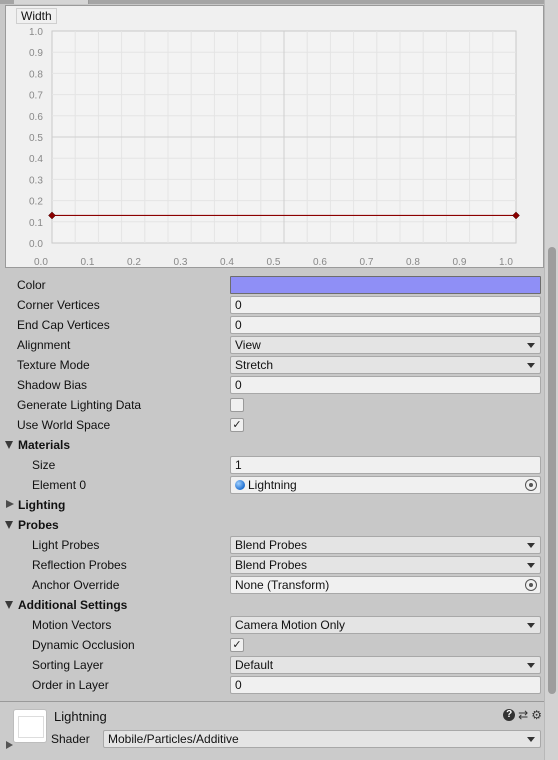  I want to click on alignment-label: Alignment, so click(44, 345).